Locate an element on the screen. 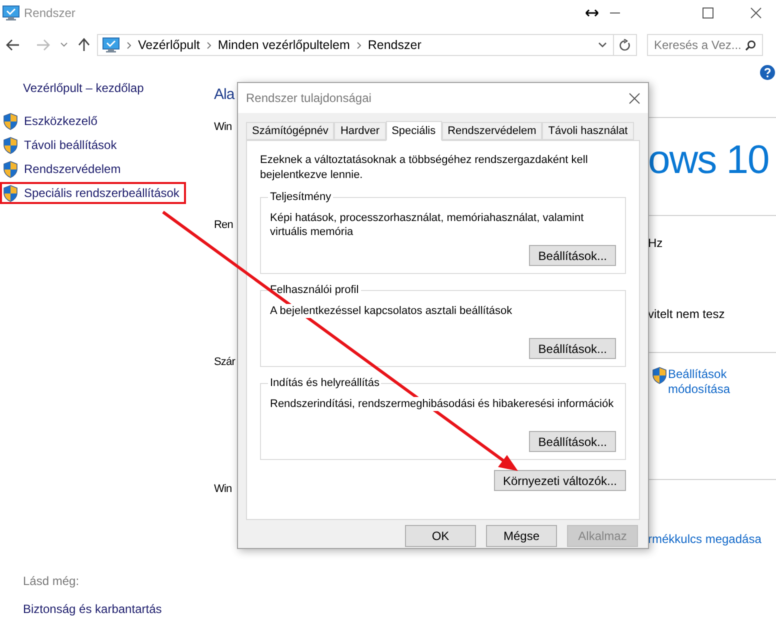  tab: Számítógépnév is located at coordinates (290, 131).